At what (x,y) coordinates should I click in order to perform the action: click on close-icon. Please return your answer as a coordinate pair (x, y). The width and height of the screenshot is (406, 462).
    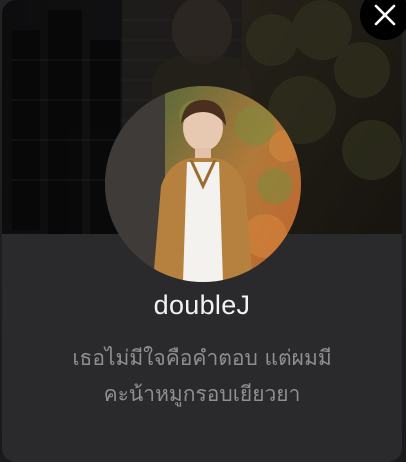
    Looking at the image, I should click on (385, 15).